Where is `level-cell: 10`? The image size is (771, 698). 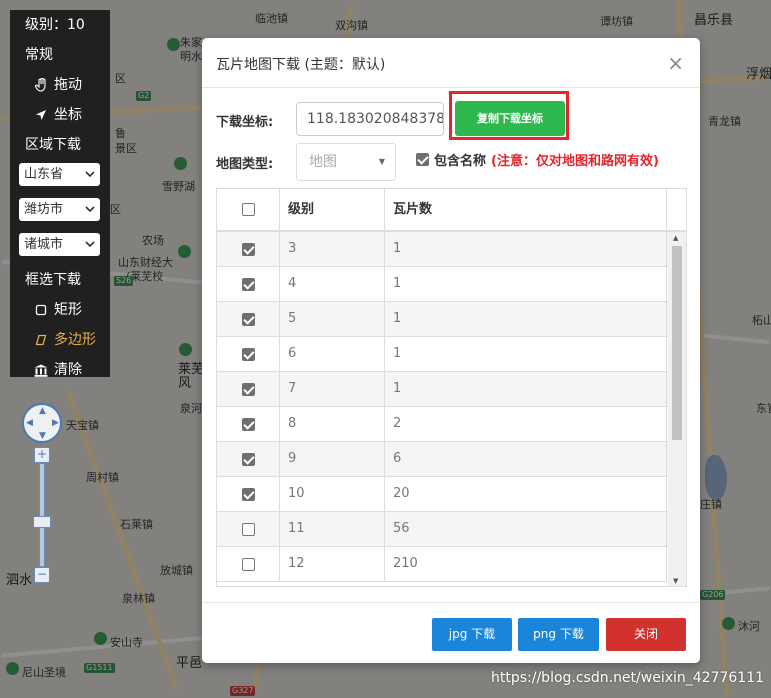
level-cell: 10 is located at coordinates (332, 494).